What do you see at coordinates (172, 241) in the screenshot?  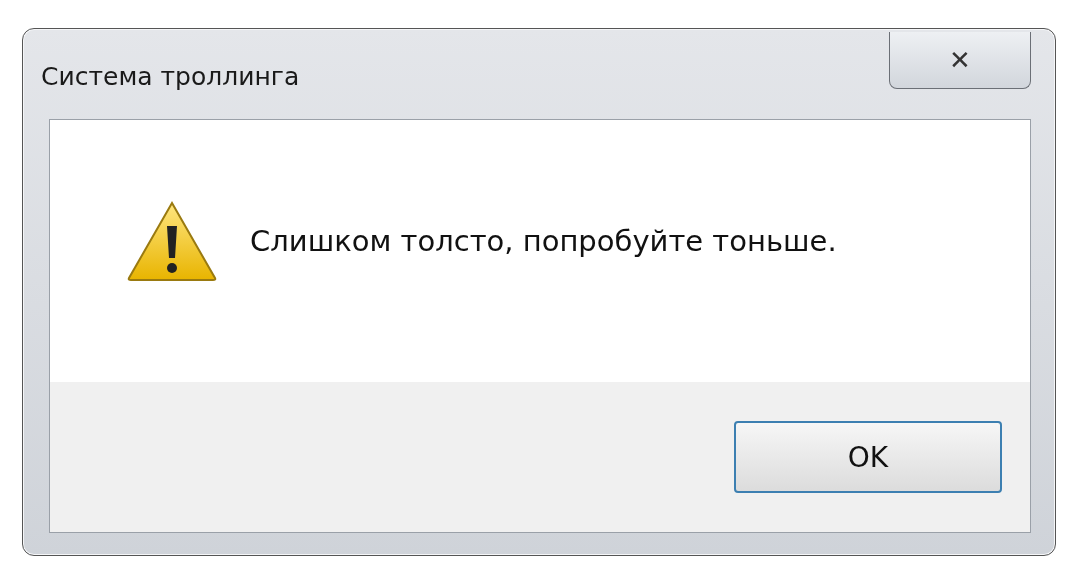 I see `warning-icon` at bounding box center [172, 241].